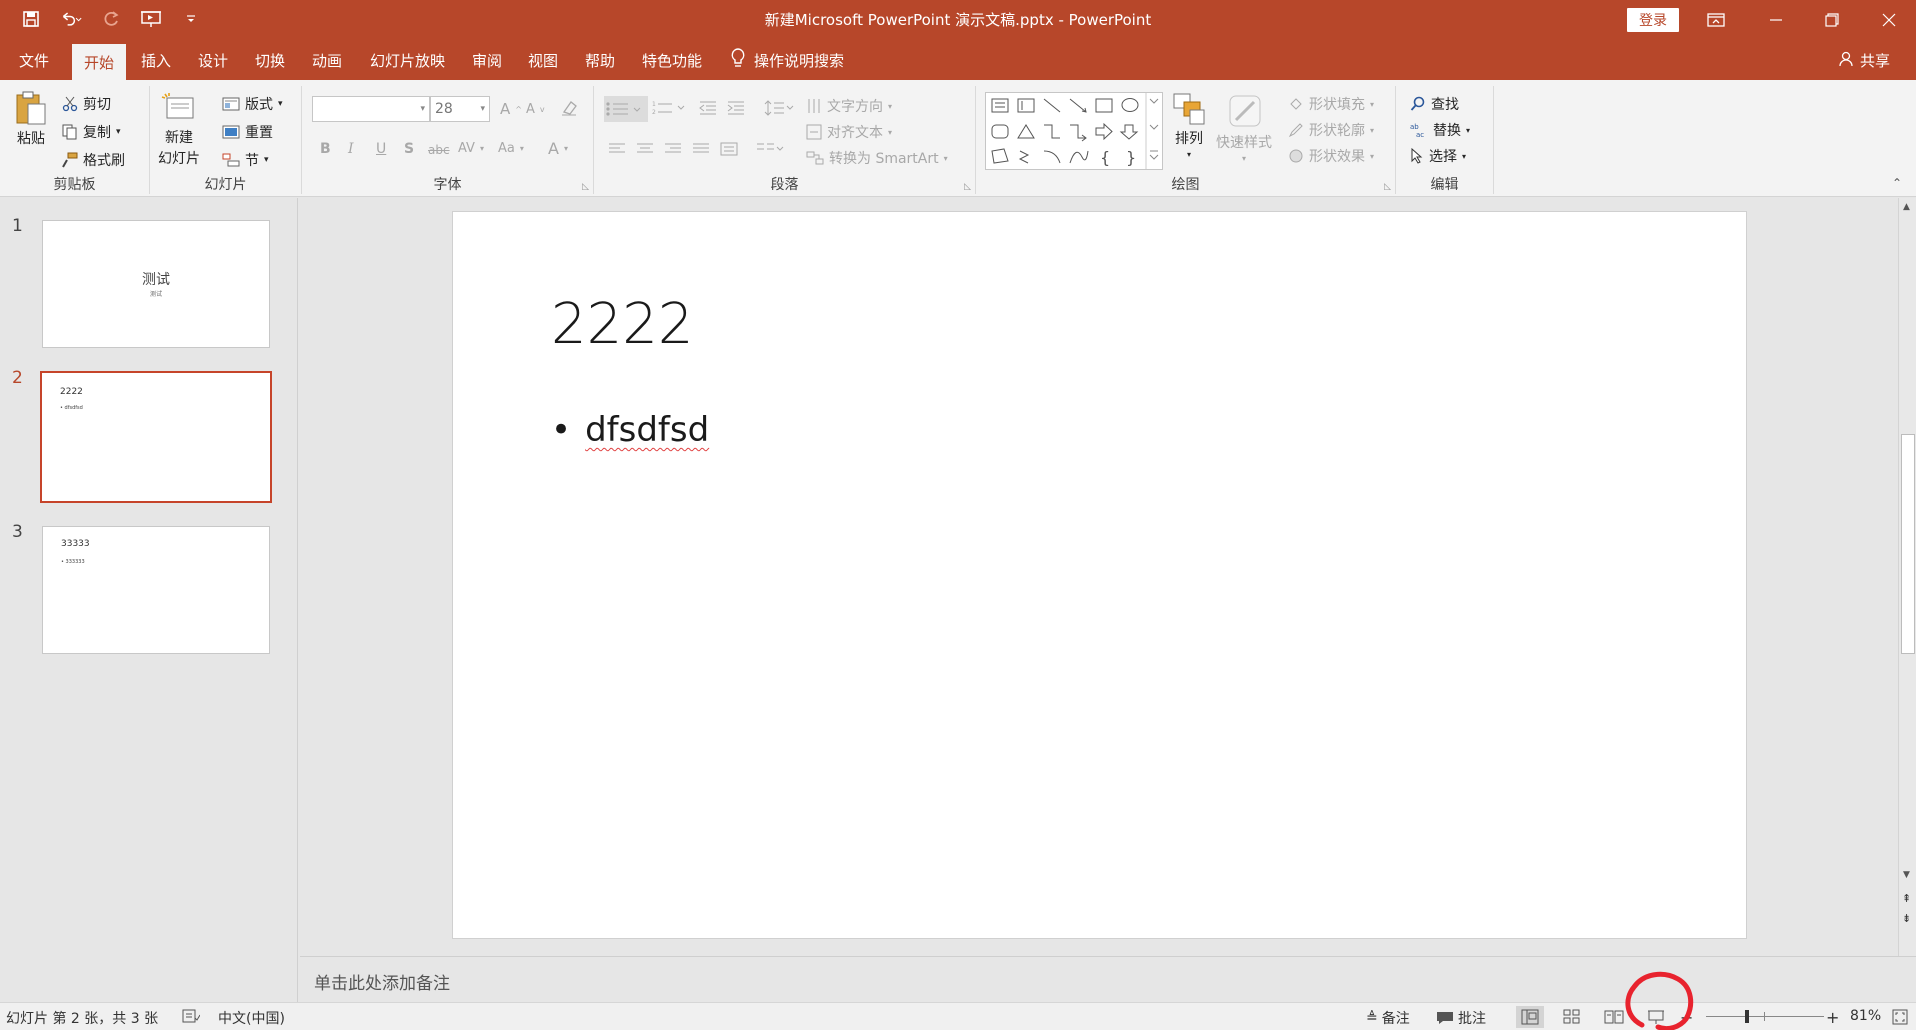 The image size is (1916, 1030). What do you see at coordinates (1832, 1017) in the screenshot?
I see `zoom-in-button: +` at bounding box center [1832, 1017].